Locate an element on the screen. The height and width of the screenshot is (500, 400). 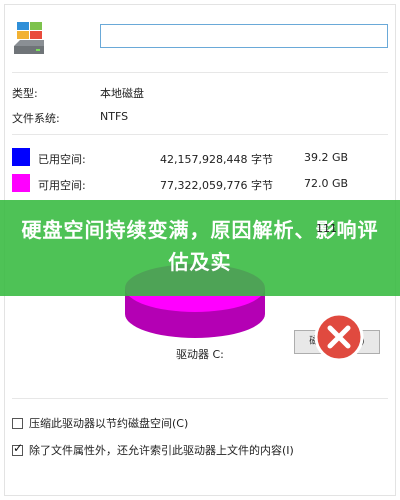
divider-middle is located at coordinates (200, 134).